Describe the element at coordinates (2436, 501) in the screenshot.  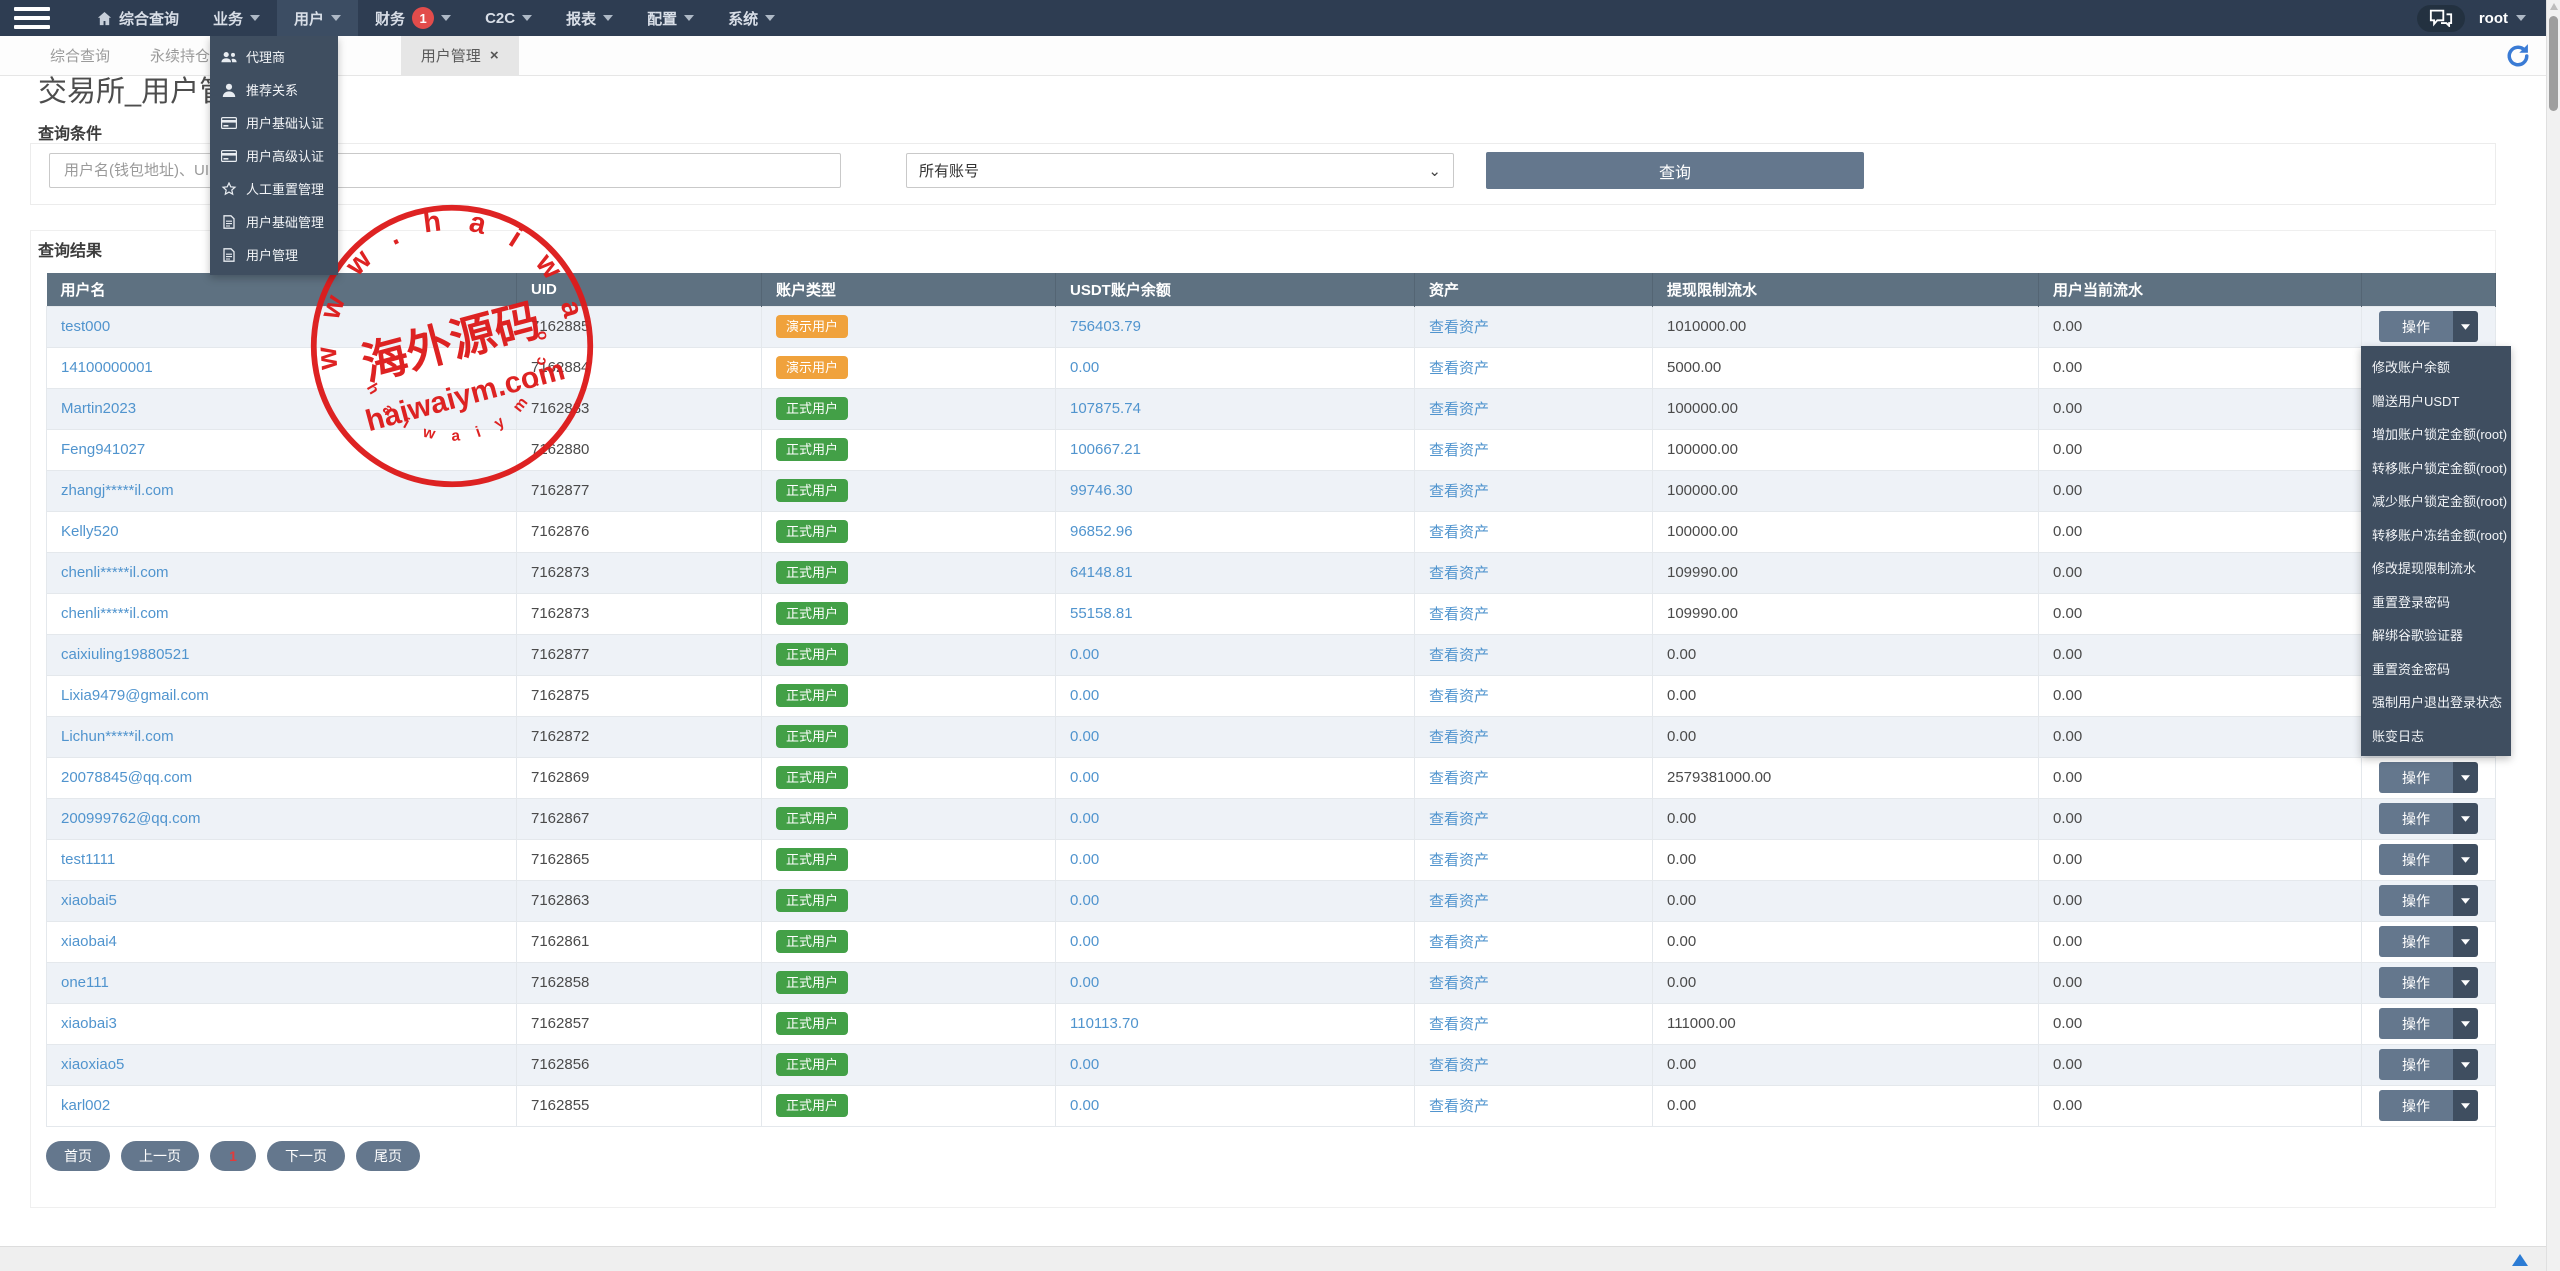
I see `action-menu-item-减少账户锁定金额(root): 减少账户锁定金额(root)` at that location.